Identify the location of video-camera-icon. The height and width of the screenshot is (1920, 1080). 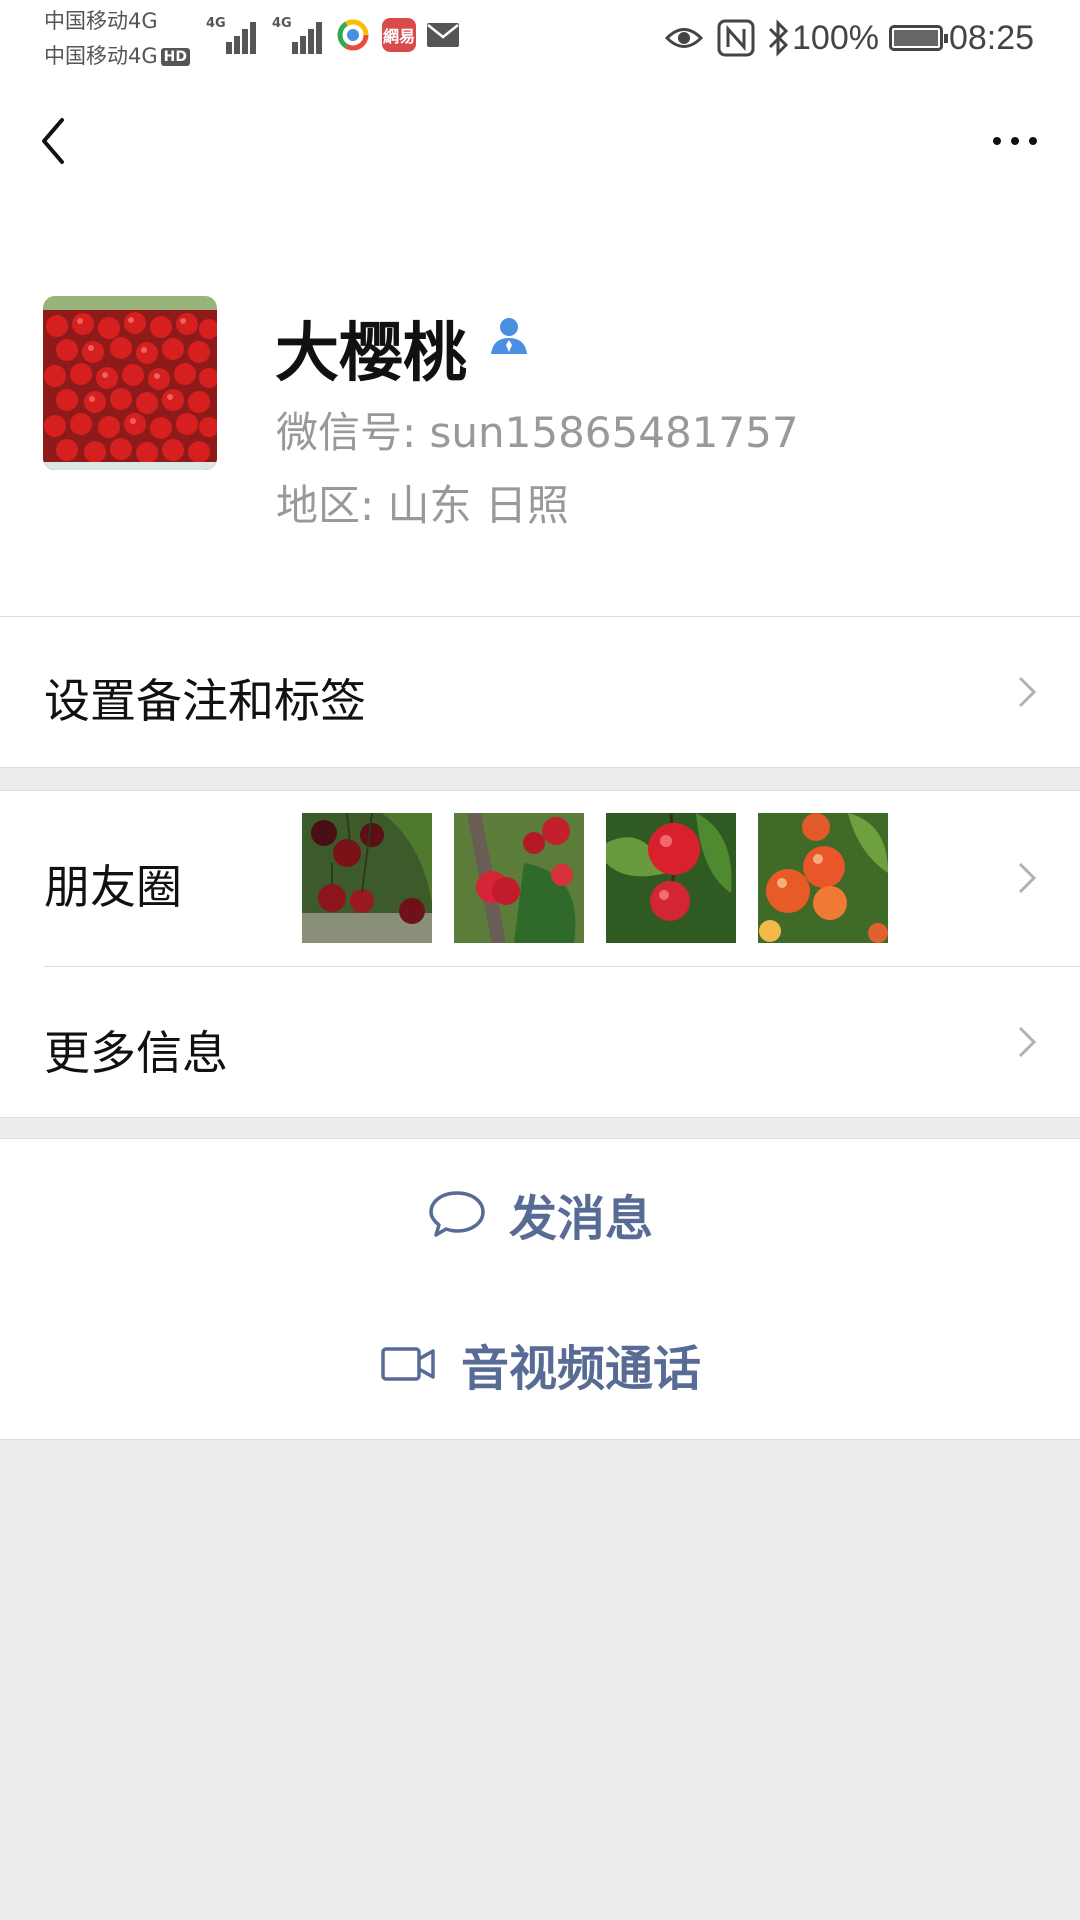
(408, 1364).